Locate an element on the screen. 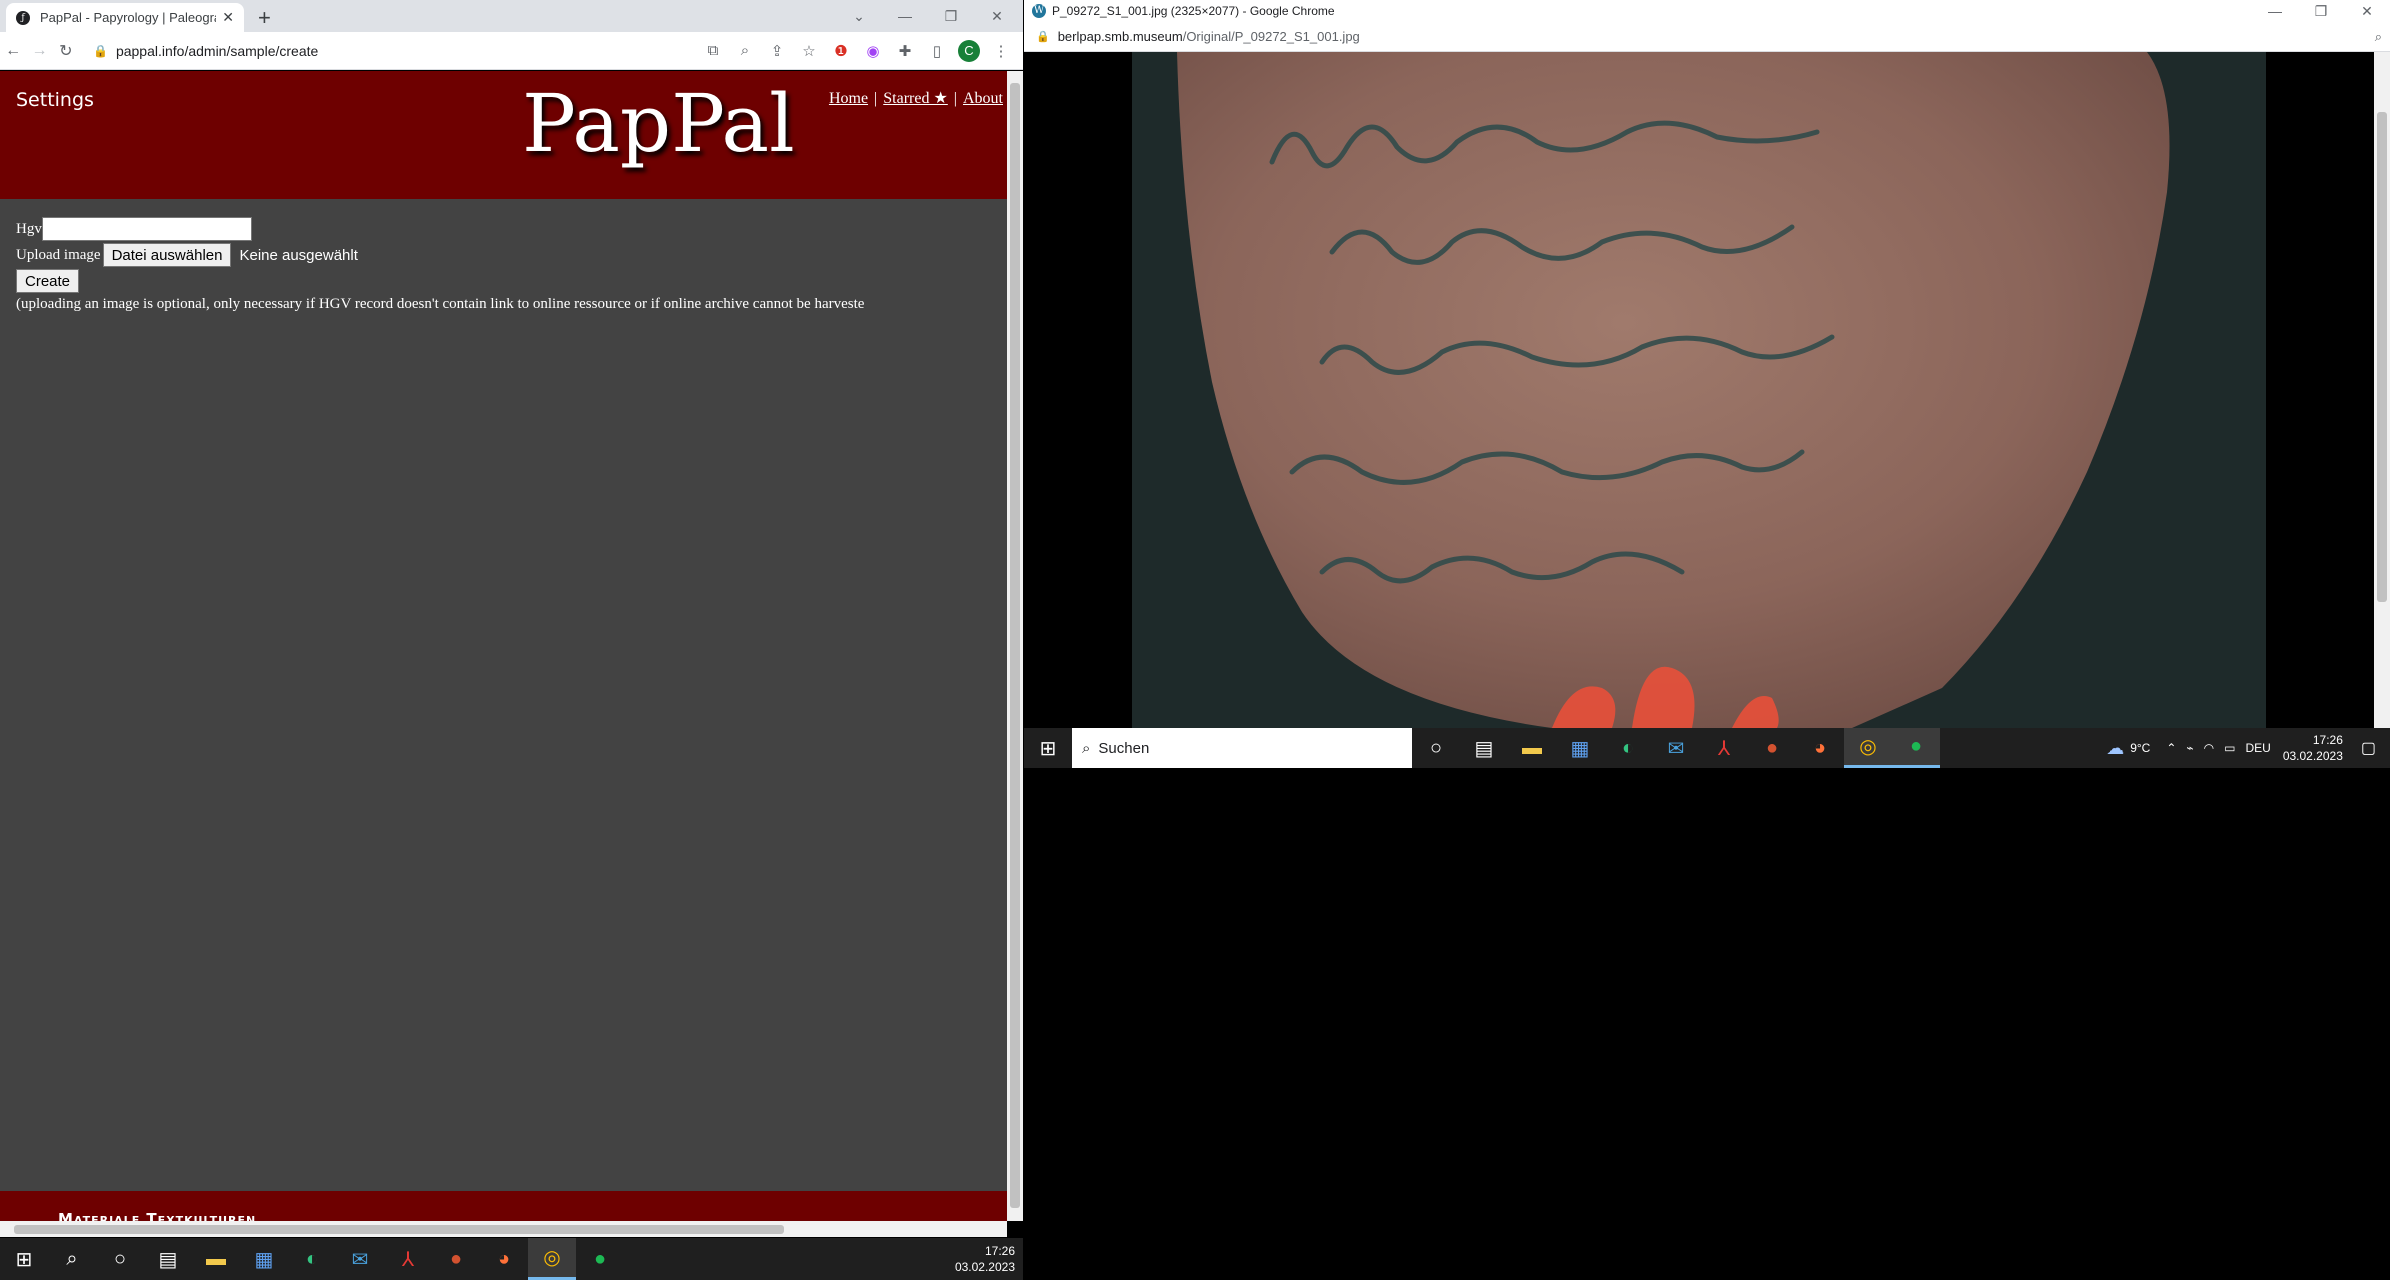 This screenshot has height=1280, width=2390. extension-red-icon: ❶ is located at coordinates (841, 51).